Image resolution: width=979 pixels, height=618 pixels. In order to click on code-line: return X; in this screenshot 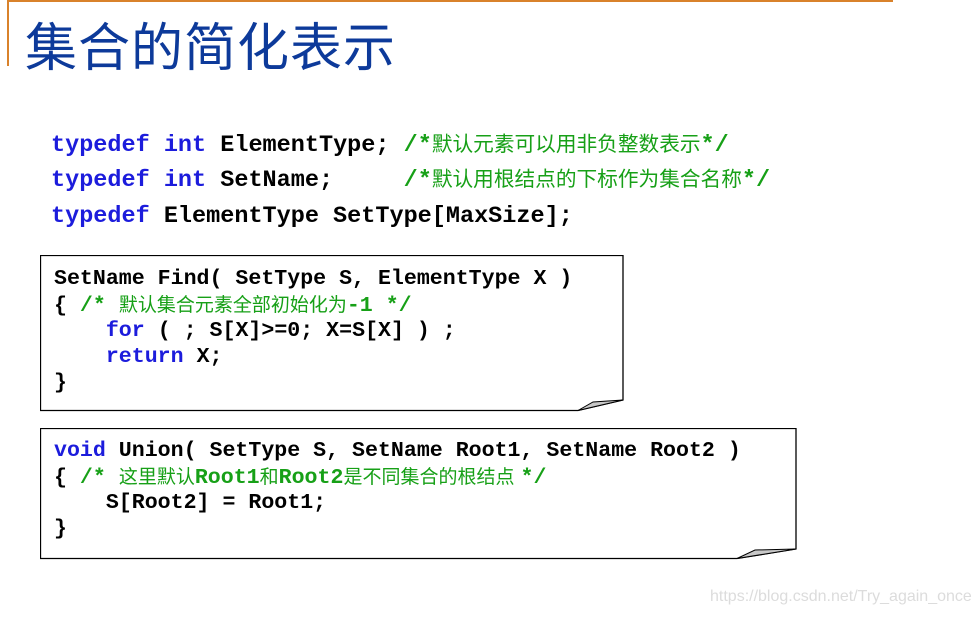, I will do `click(138, 357)`.